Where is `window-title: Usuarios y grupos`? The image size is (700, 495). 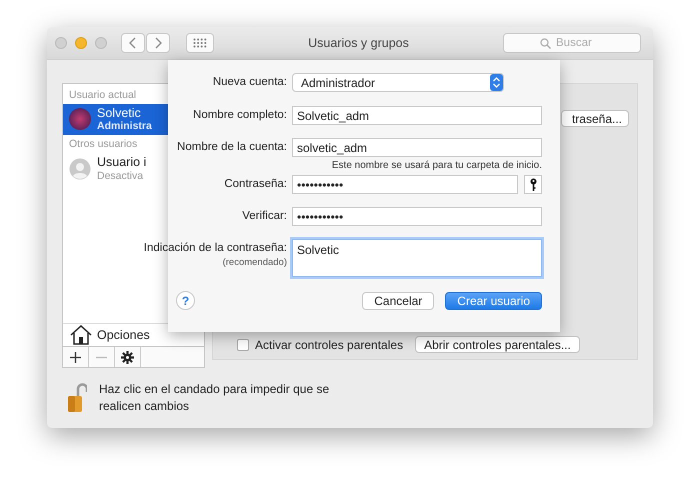
window-title: Usuarios y grupos is located at coordinates (358, 43).